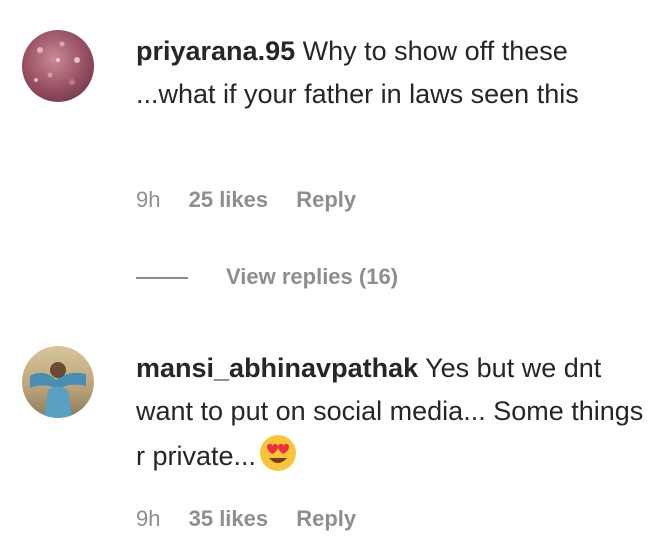 This screenshot has width=670, height=558. I want to click on view-replies-button: View replies (16), so click(267, 277).